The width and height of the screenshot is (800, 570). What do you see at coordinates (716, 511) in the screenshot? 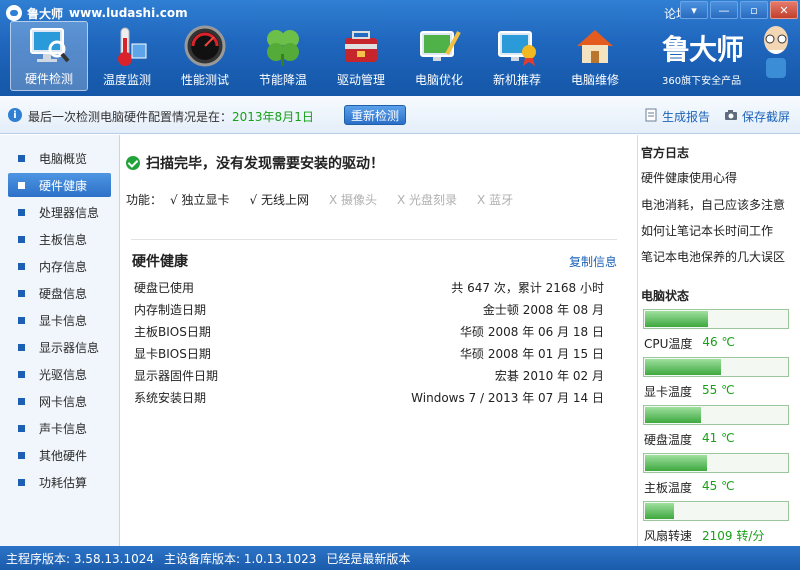
I see `fan-speed-gauge` at bounding box center [716, 511].